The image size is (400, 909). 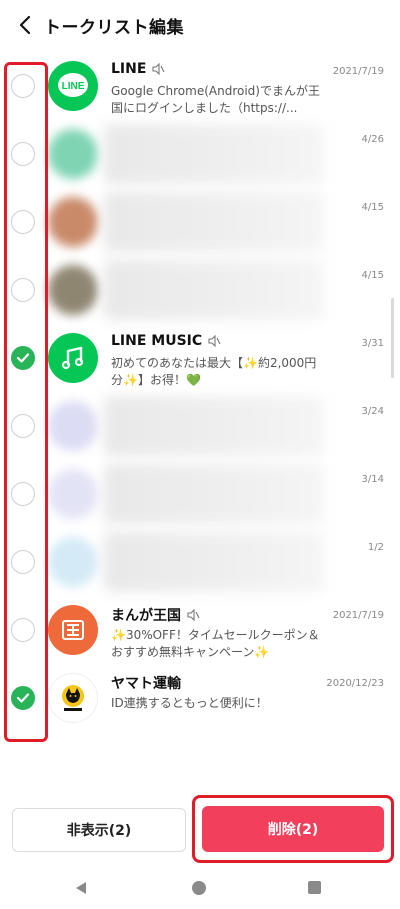 What do you see at coordinates (138, 69) in the screenshot?
I see `chat-name: LINE` at bounding box center [138, 69].